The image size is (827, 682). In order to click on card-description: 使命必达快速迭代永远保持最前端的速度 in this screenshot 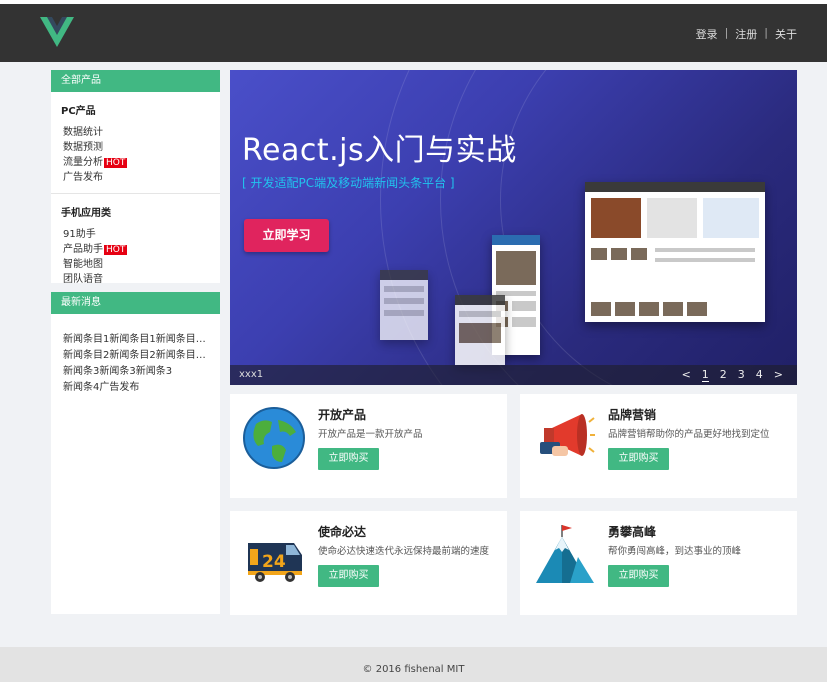, I will do `click(404, 551)`.